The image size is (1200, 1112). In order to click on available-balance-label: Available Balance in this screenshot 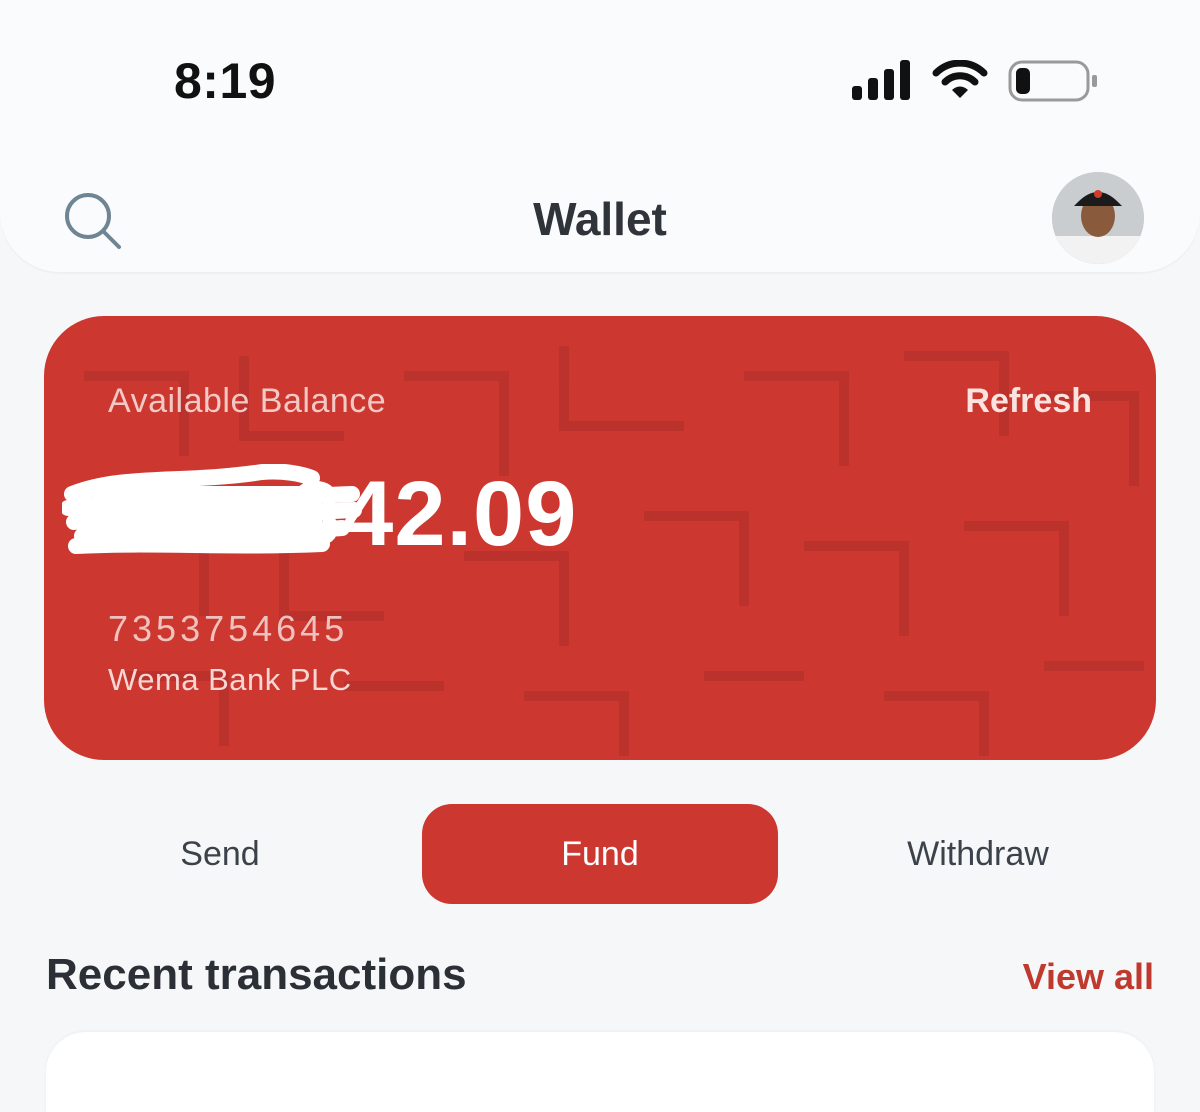, I will do `click(247, 401)`.